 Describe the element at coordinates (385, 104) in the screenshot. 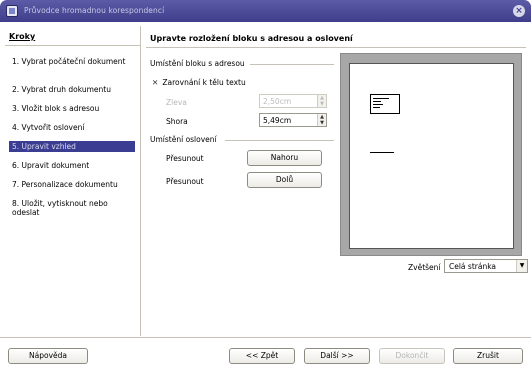

I see `preview-address-block` at that location.